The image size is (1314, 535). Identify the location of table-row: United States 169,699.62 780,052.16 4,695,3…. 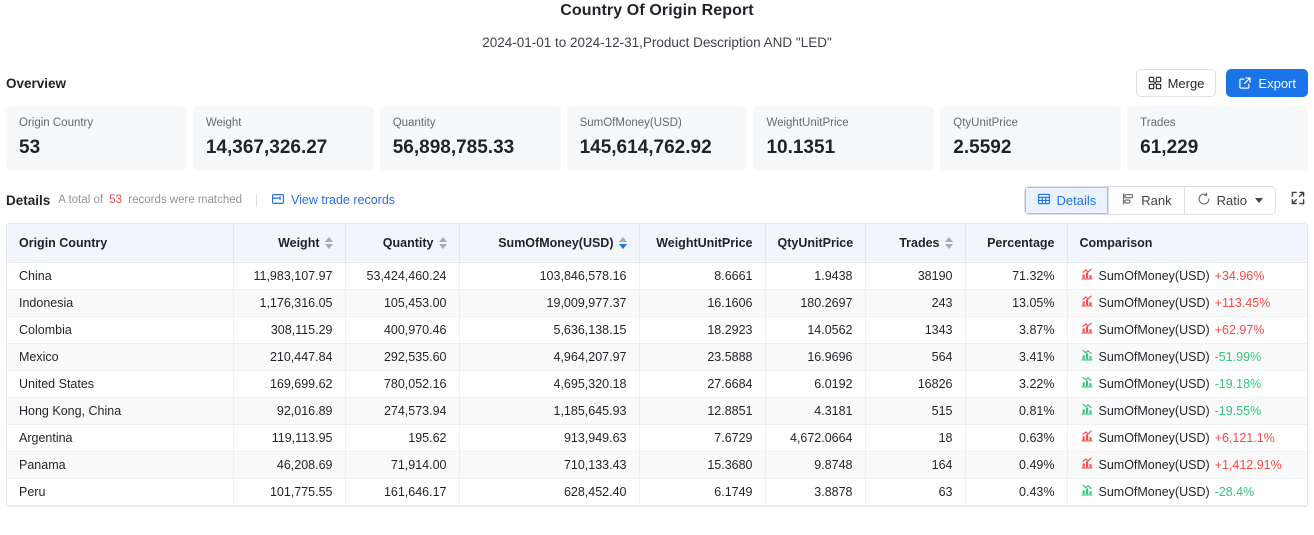
(657, 384).